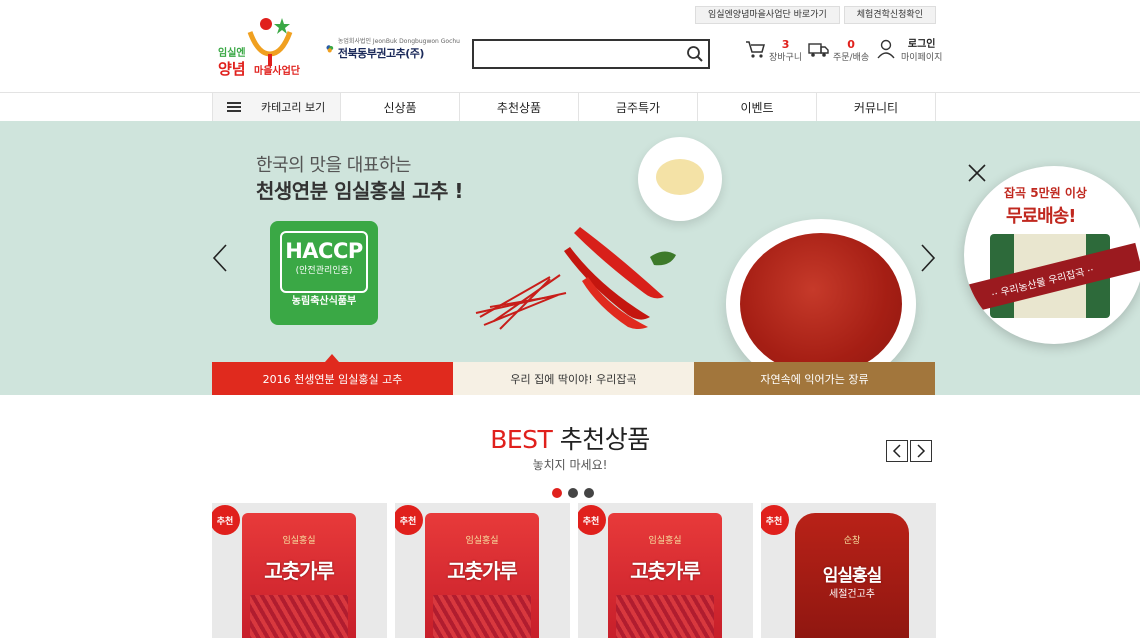  What do you see at coordinates (400, 107) in the screenshot?
I see `nav-new-products: 신상품` at bounding box center [400, 107].